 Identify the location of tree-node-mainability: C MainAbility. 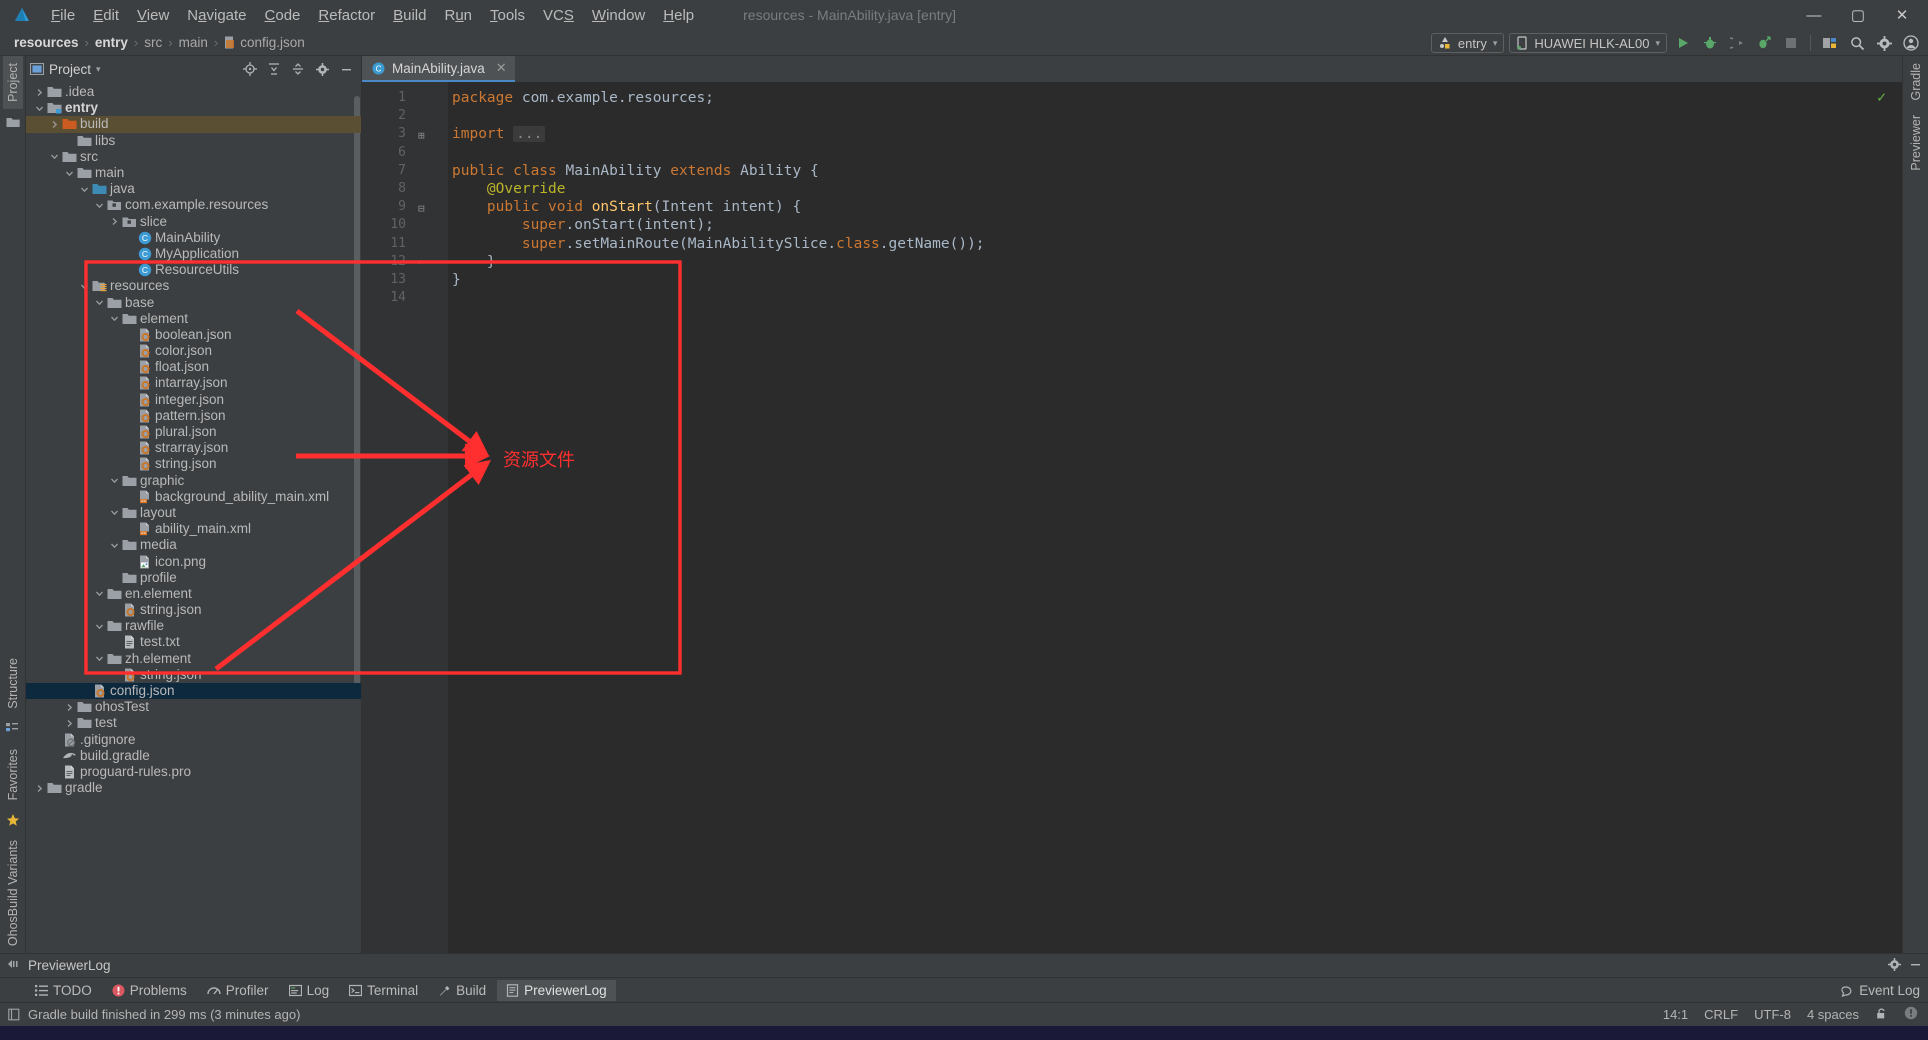
(193, 238).